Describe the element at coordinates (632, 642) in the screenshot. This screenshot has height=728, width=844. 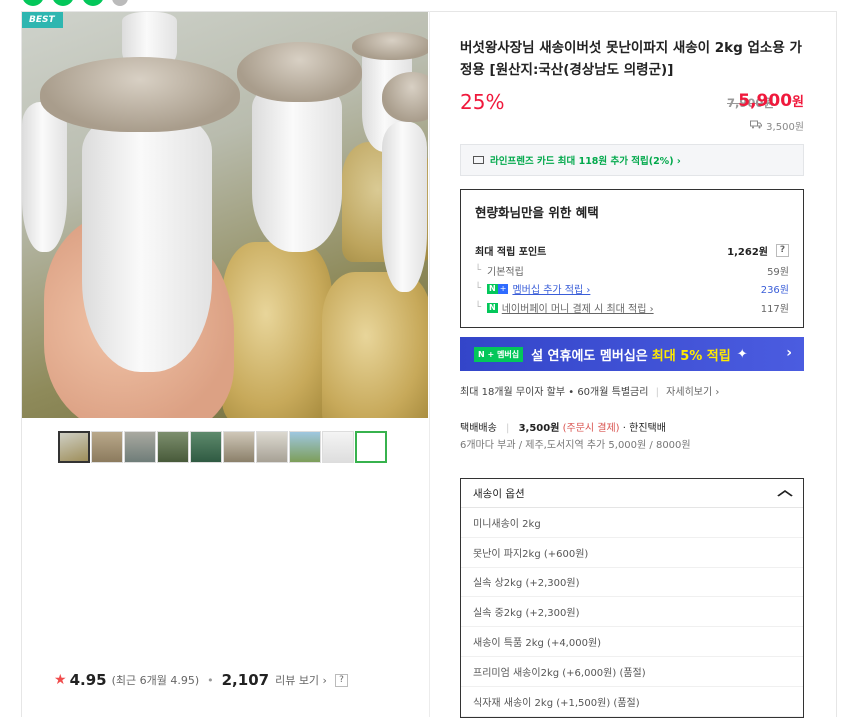
I see `option-item: 새송이 특품 2kg (+4,000원)` at that location.